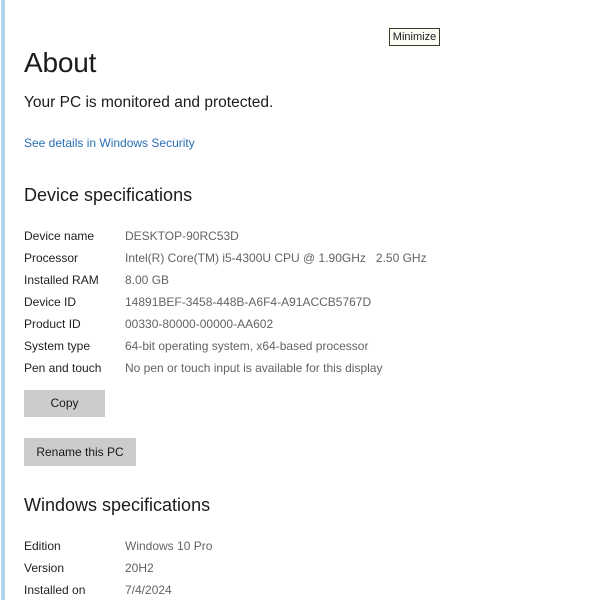 This screenshot has width=605, height=601. What do you see at coordinates (61, 280) in the screenshot?
I see `spec-label: Installed RAM` at bounding box center [61, 280].